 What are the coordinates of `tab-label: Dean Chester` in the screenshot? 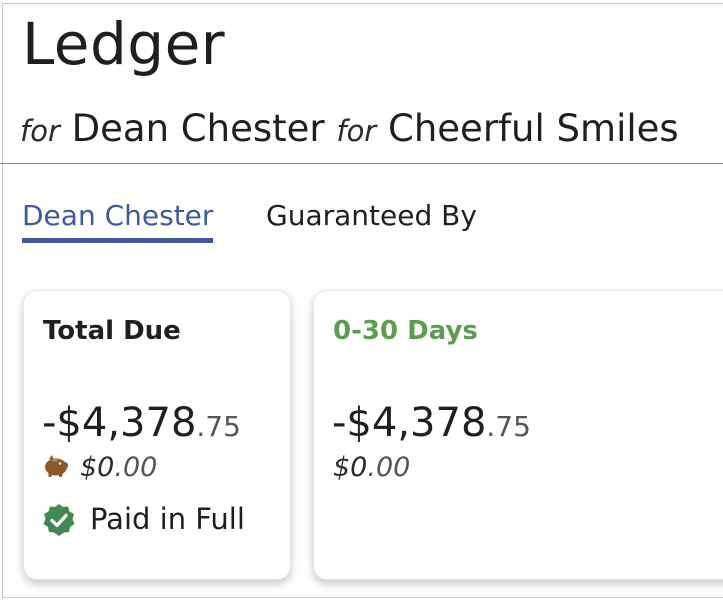 It's located at (118, 215).